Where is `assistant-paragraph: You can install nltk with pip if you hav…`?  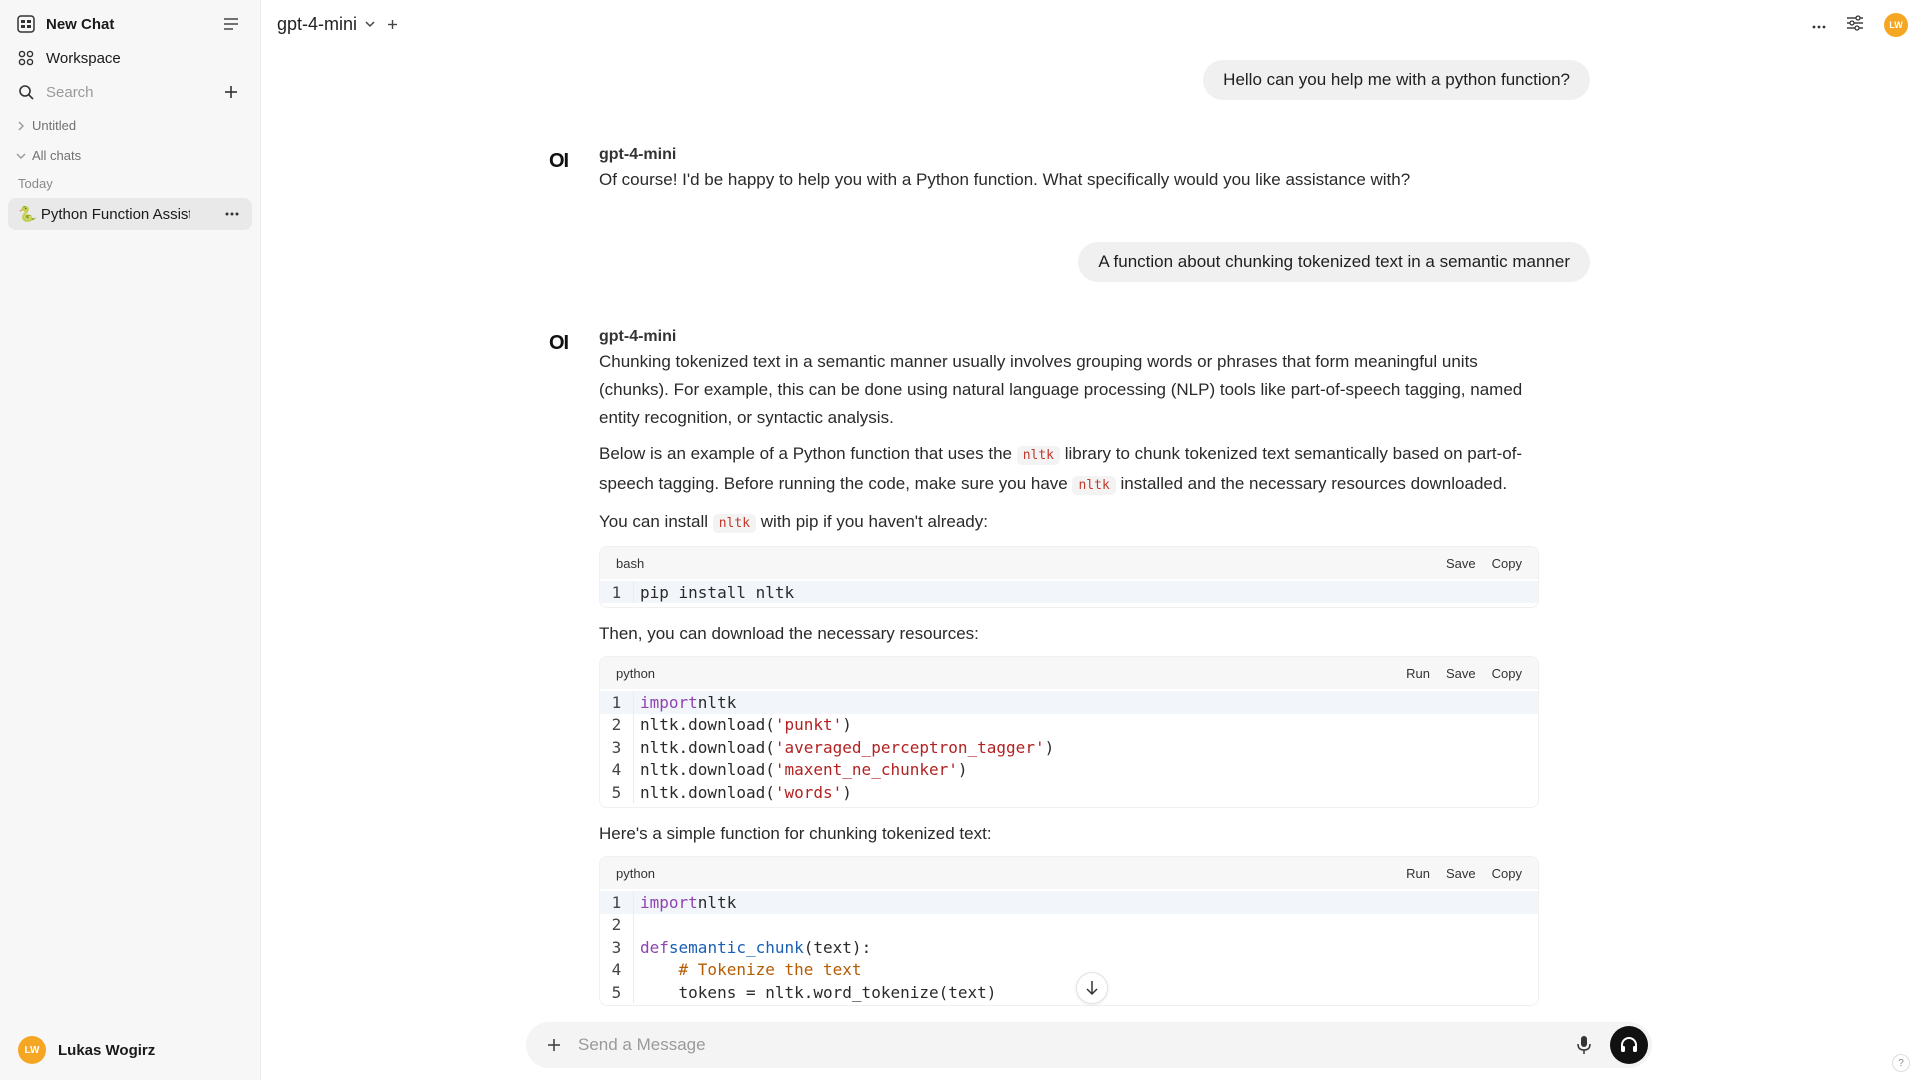
assistant-paragraph: You can install nltk with pip if you hav… is located at coordinates (1069, 523).